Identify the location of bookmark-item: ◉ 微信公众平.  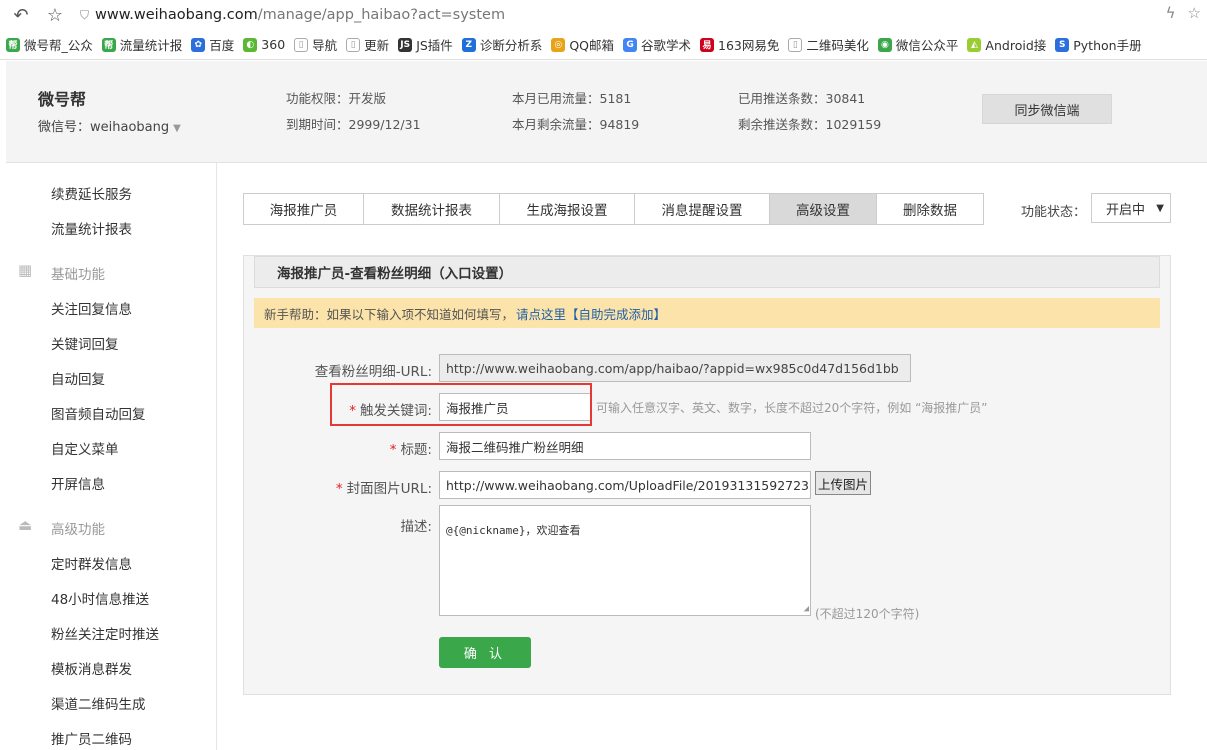
(918, 44).